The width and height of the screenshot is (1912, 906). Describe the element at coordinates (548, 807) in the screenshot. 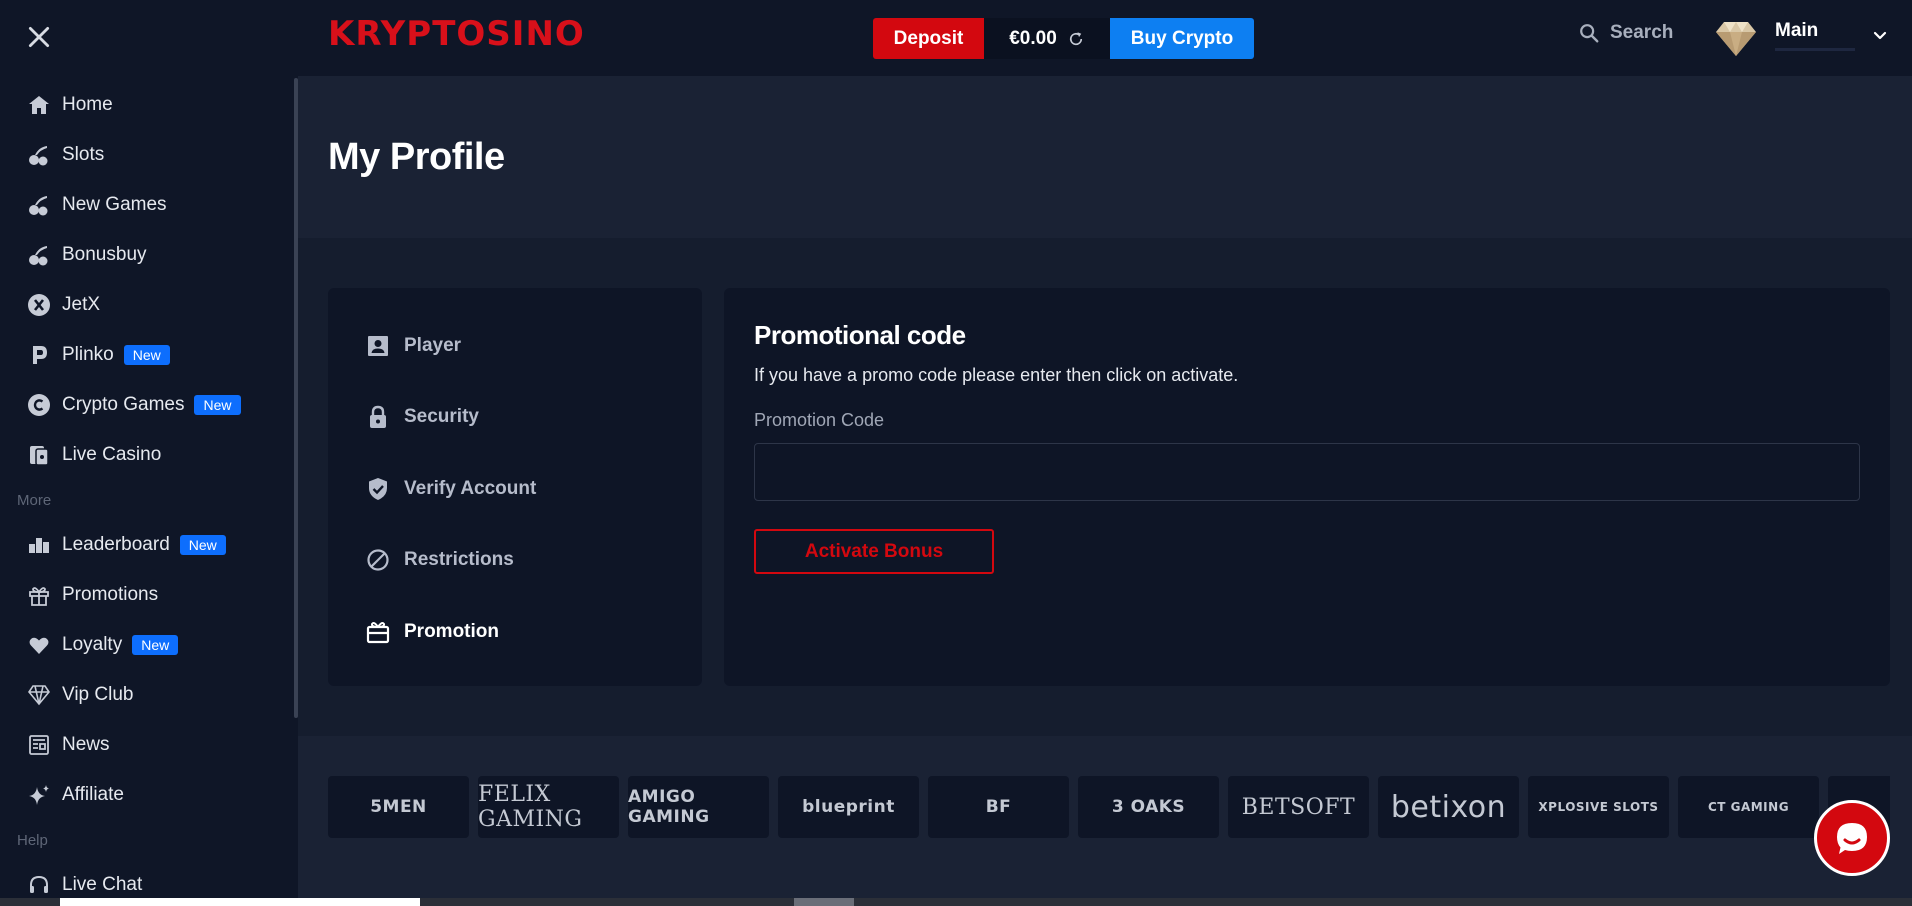

I see `provider-logo: FELIX GAMING` at that location.